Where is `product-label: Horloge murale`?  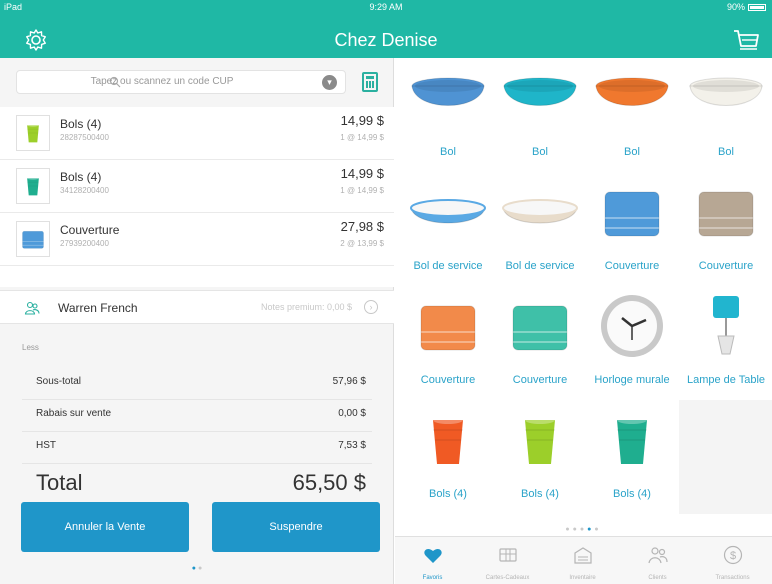 product-label: Horloge murale is located at coordinates (632, 380).